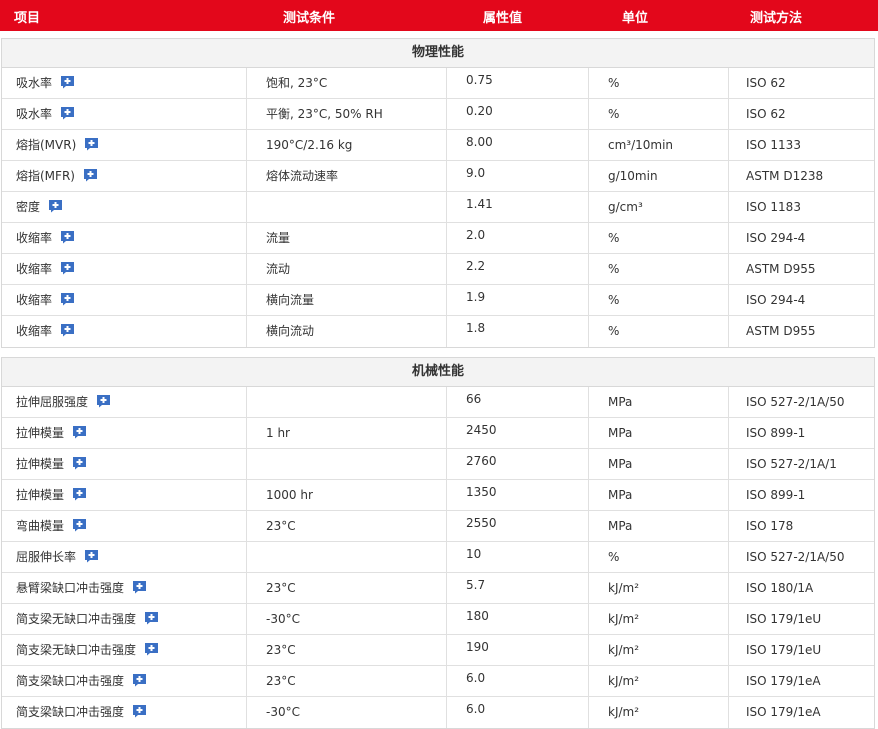 The height and width of the screenshot is (729, 878). Describe the element at coordinates (438, 495) in the screenshot. I see `table-row: 拉伸模量 1000 hr 1350 MPa ISO 899-1` at that location.